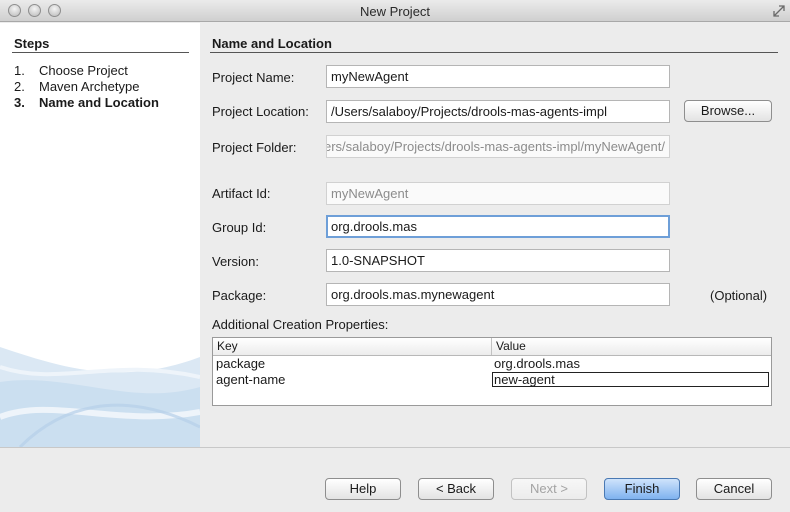 Image resolution: width=790 pixels, height=512 pixels. Describe the element at coordinates (498, 260) in the screenshot. I see `version-field: 1.0-SNAPSHOT` at that location.